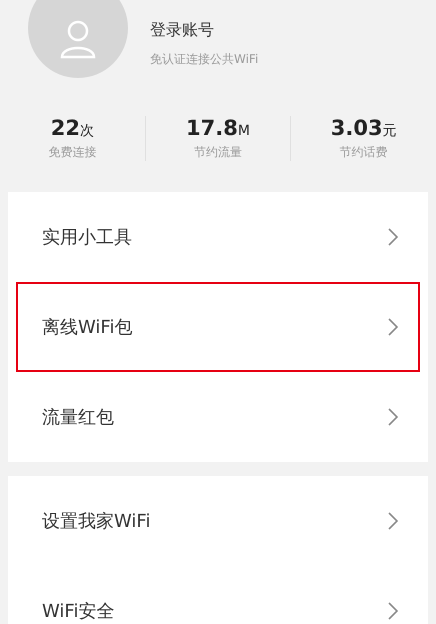 The height and width of the screenshot is (624, 436). What do you see at coordinates (218, 237) in the screenshot?
I see `menu-item: 实用小工具` at bounding box center [218, 237].